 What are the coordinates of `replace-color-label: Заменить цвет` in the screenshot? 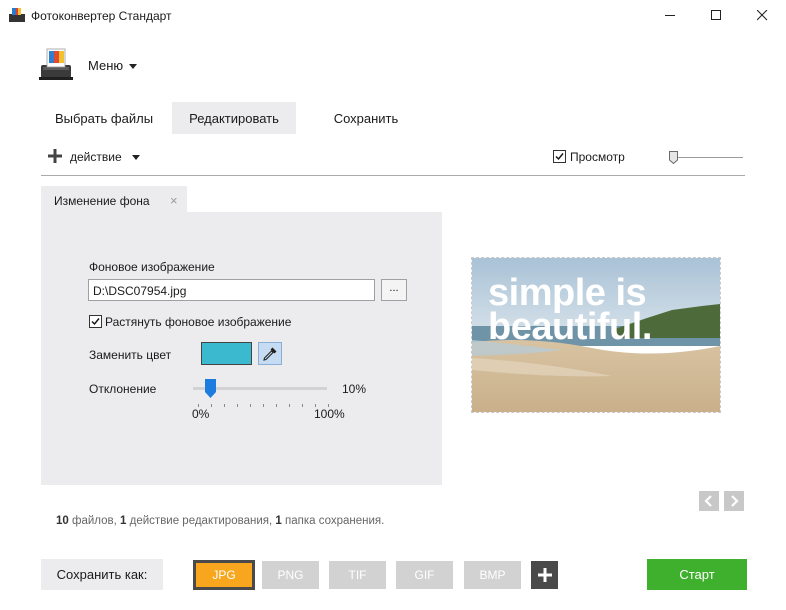 It's located at (130, 355).